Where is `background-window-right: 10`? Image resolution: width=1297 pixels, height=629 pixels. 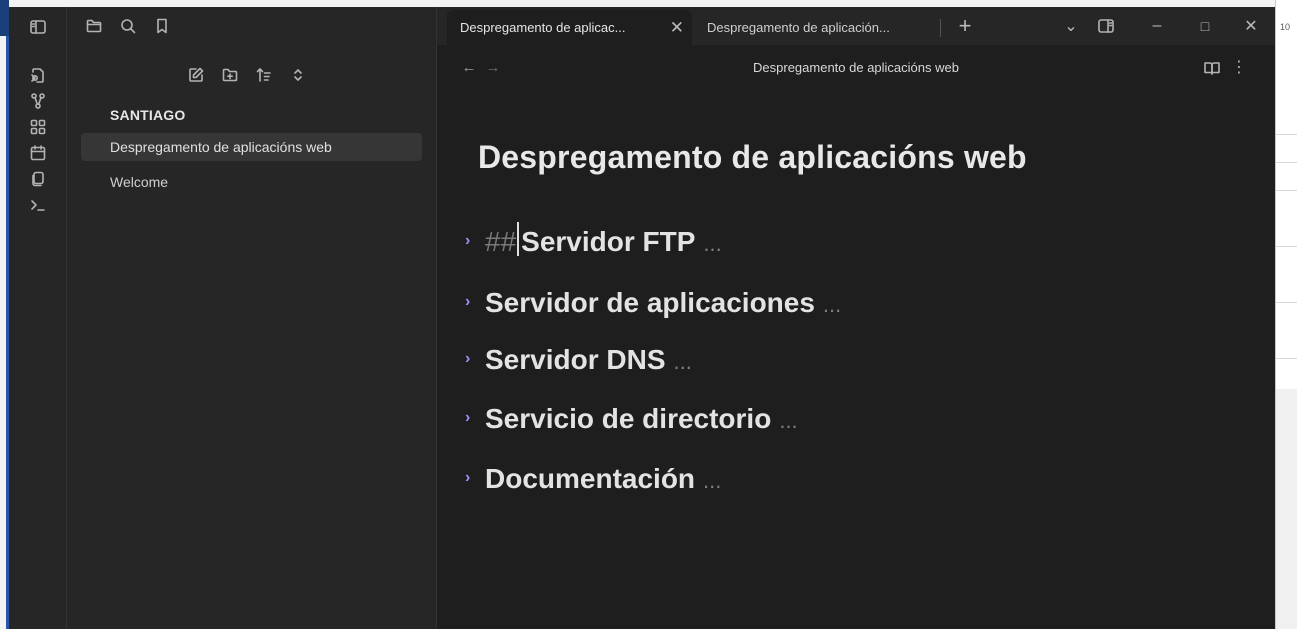 background-window-right: 10 is located at coordinates (1286, 314).